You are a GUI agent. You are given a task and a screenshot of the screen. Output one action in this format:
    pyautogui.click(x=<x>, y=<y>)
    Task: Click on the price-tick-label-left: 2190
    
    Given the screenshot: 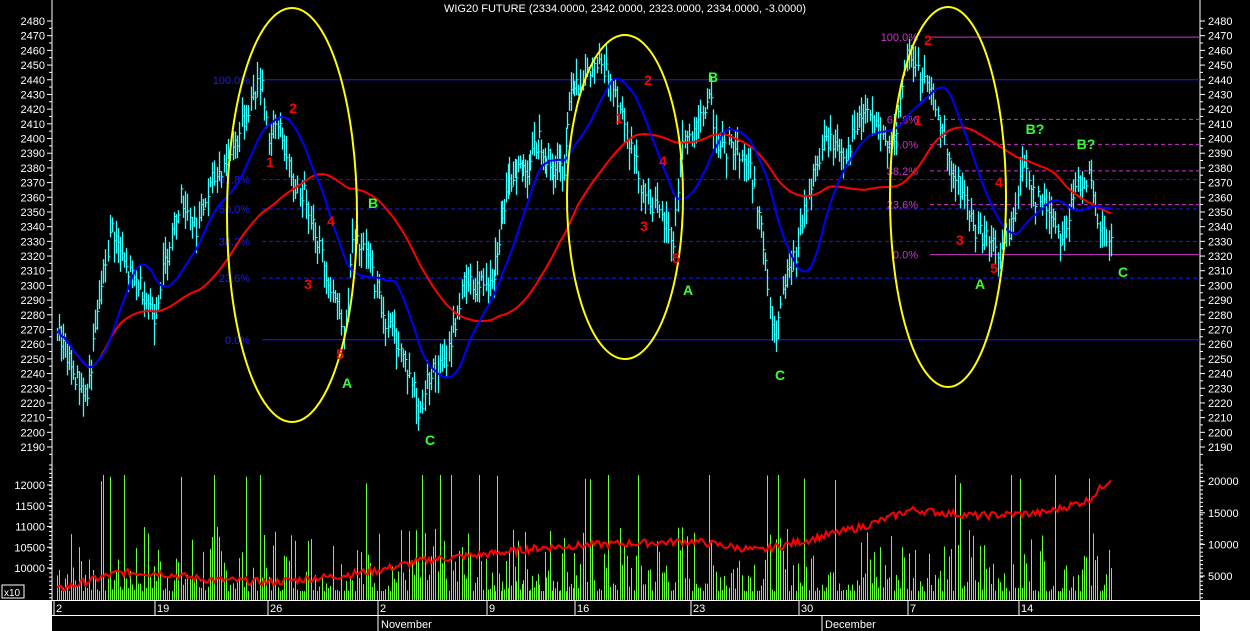 What is the action you would take?
    pyautogui.click(x=33, y=448)
    